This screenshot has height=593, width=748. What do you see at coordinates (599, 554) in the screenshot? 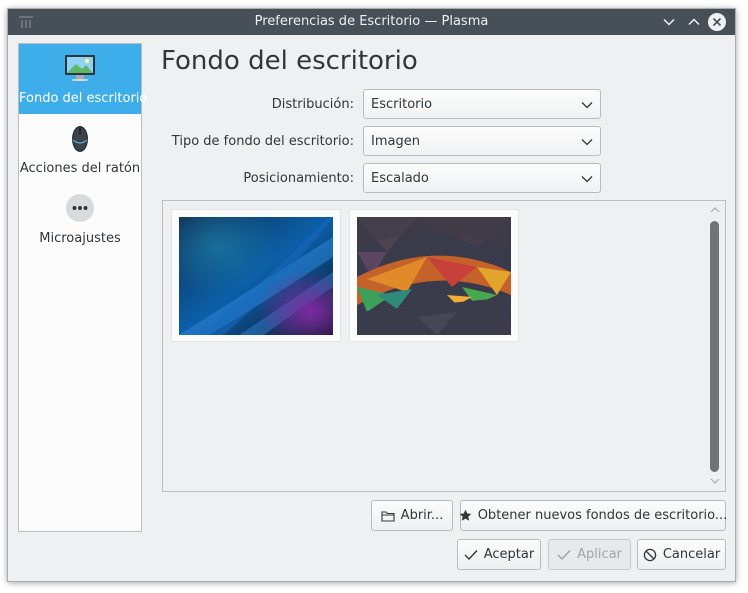
I see `apply-button-label: Aplicar` at bounding box center [599, 554].